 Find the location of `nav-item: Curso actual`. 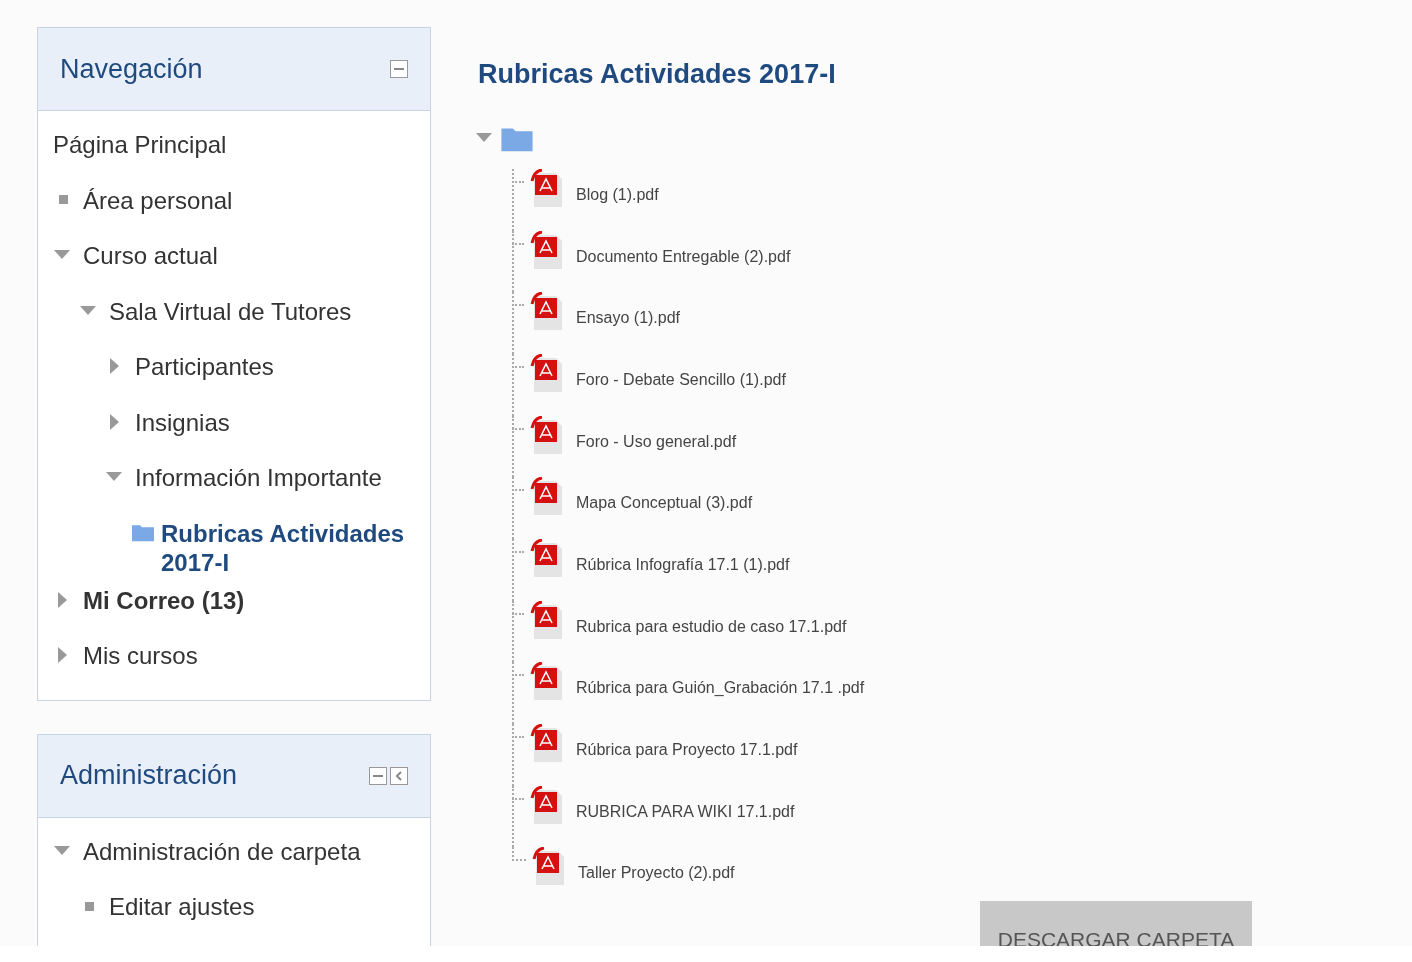

nav-item: Curso actual is located at coordinates (246, 255).